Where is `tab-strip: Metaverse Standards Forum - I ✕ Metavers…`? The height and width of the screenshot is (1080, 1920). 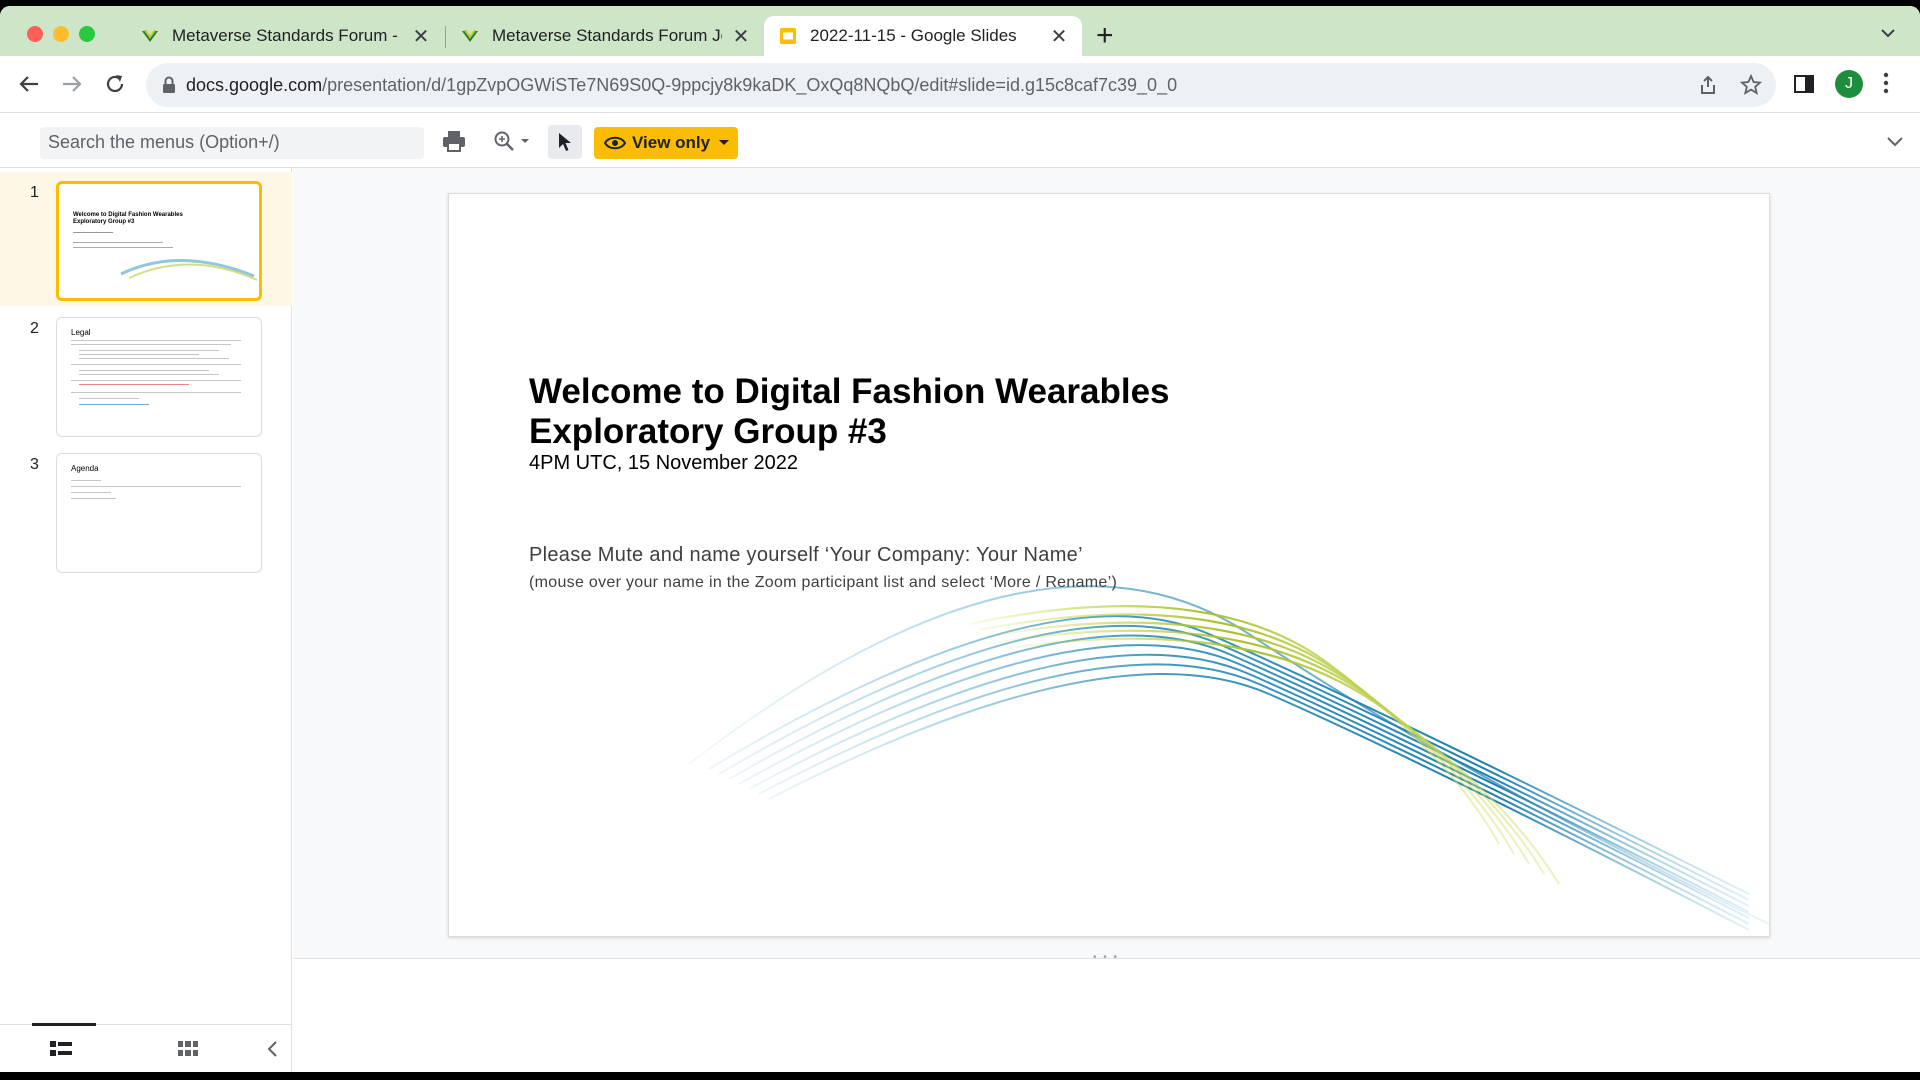 tab-strip: Metaverse Standards Forum - I ✕ Metavers… is located at coordinates (960, 31).